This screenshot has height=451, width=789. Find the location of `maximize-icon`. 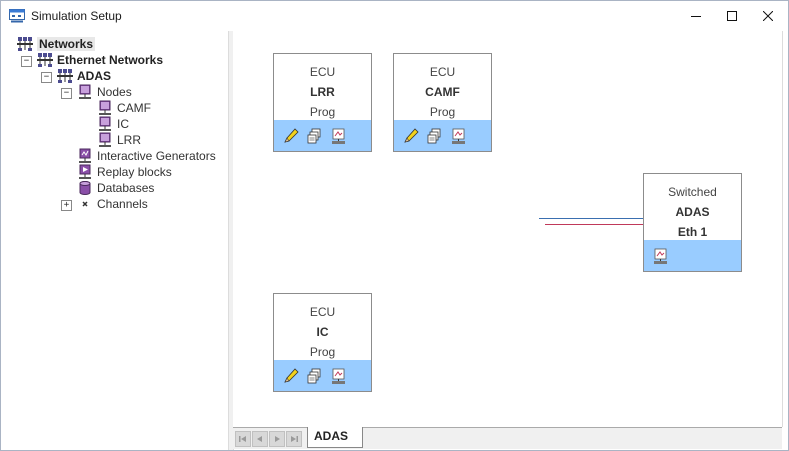

maximize-icon is located at coordinates (732, 16).